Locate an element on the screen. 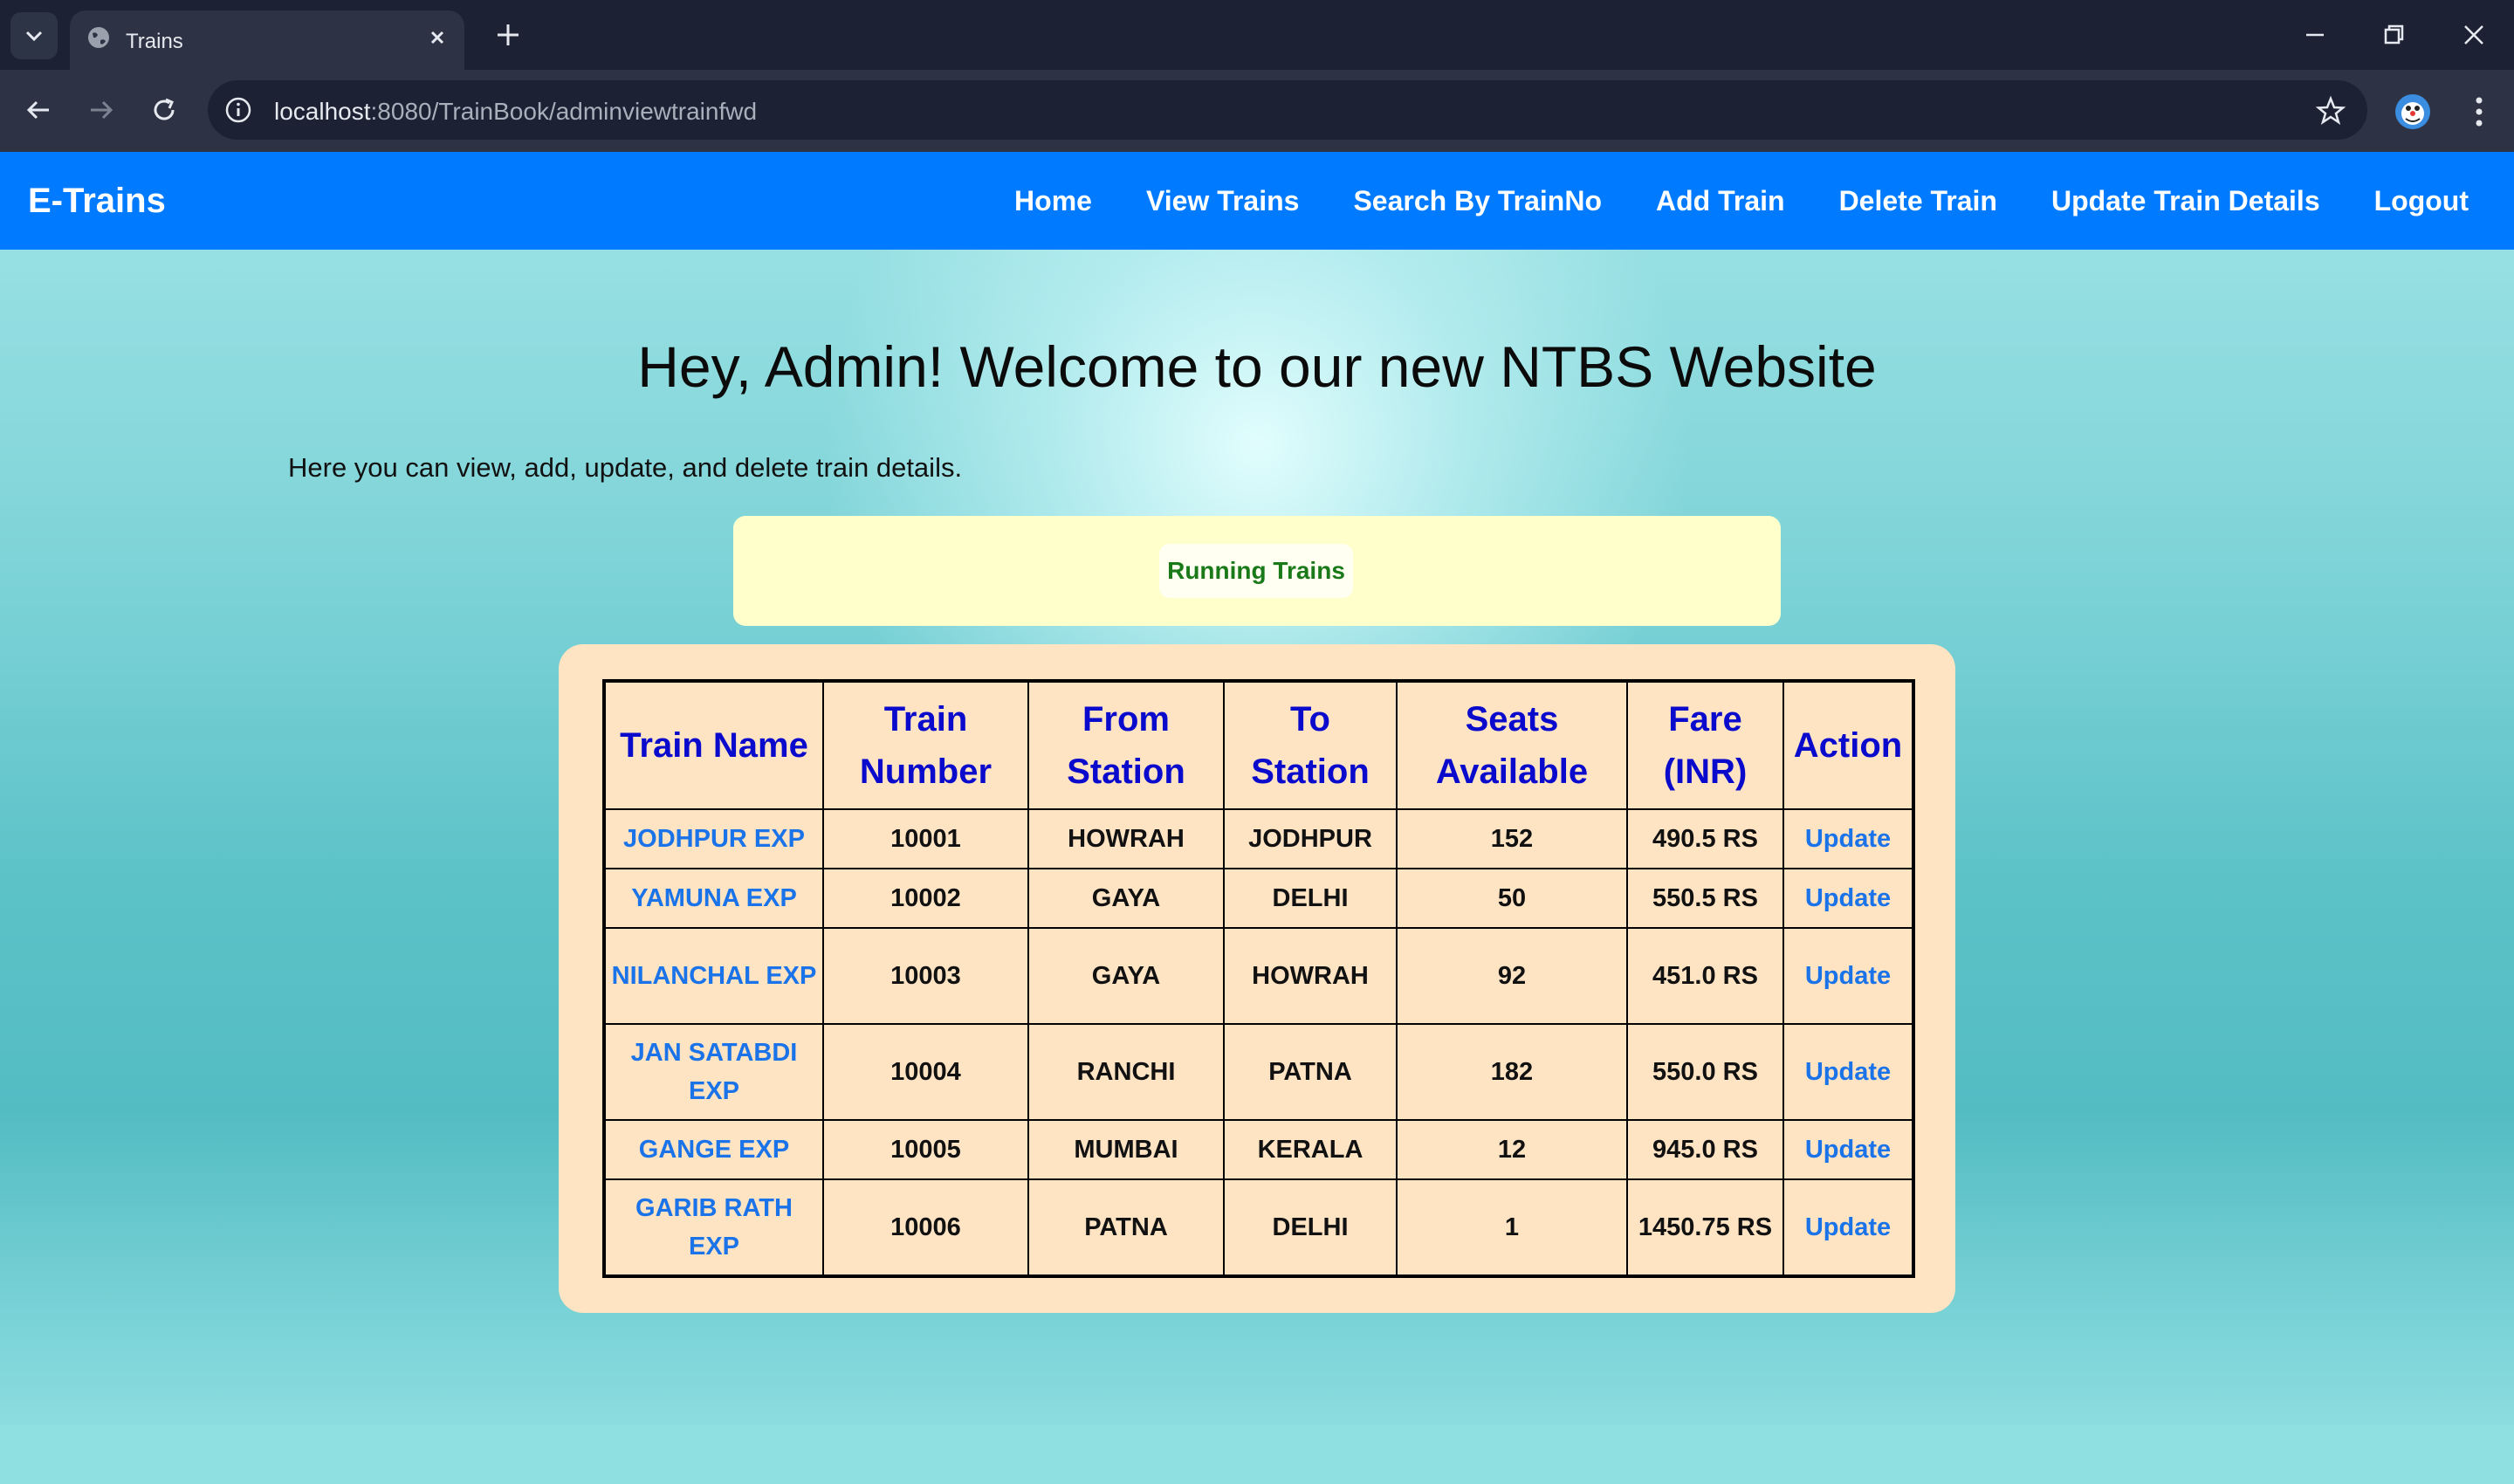 This screenshot has height=1484, width=2514. forward-arrow-icon is located at coordinates (101, 110).